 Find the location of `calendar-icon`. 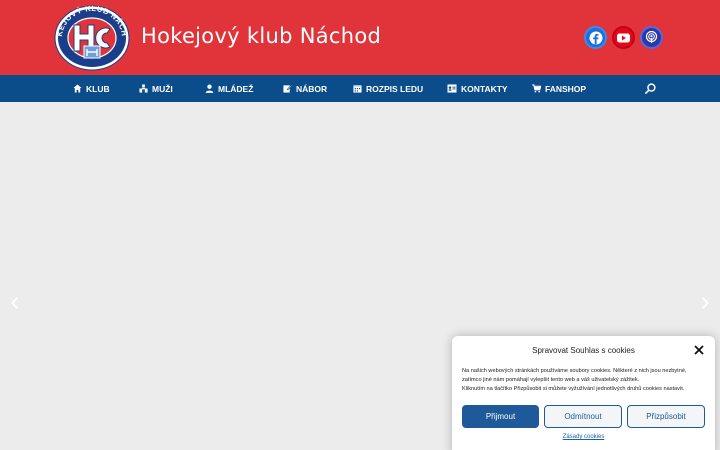

calendar-icon is located at coordinates (357, 89).